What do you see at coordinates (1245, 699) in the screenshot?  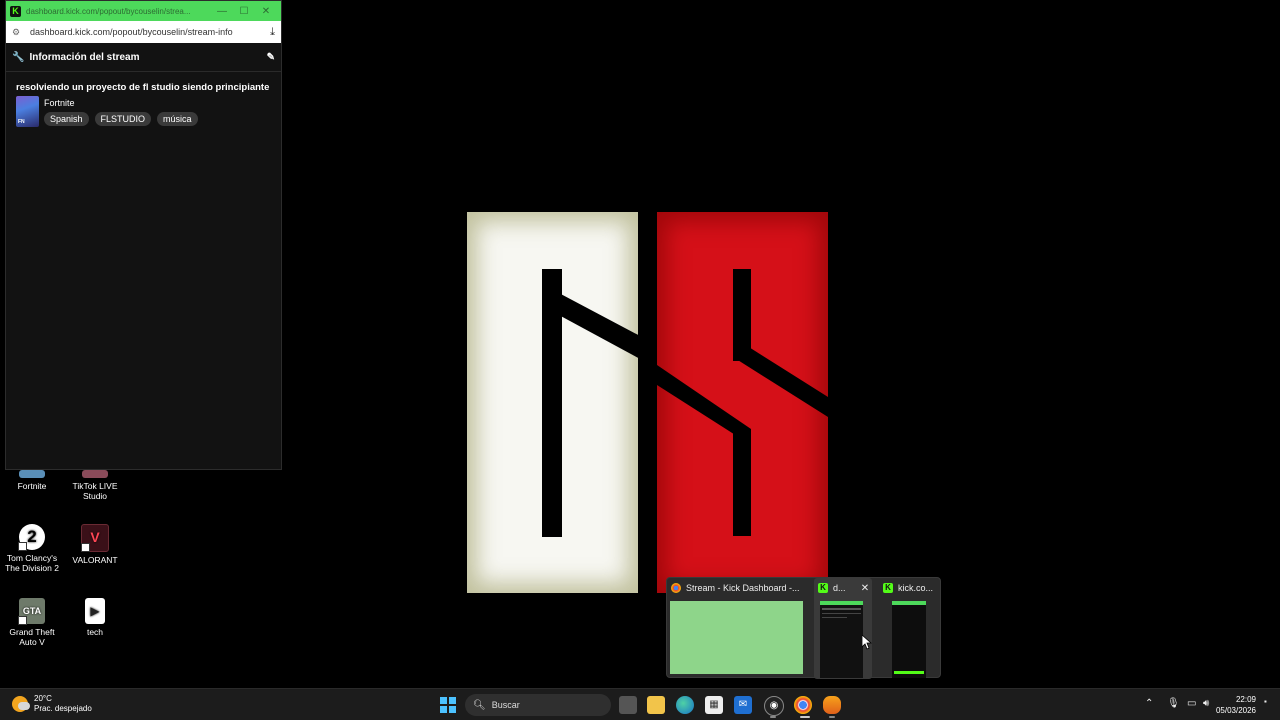 I see `clock-time: 22:09` at bounding box center [1245, 699].